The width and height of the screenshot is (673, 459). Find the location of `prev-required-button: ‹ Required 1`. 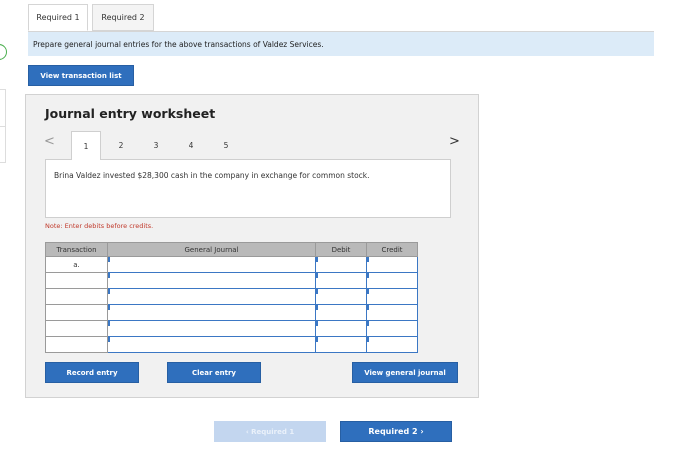

prev-required-button: ‹ Required 1 is located at coordinates (270, 431).